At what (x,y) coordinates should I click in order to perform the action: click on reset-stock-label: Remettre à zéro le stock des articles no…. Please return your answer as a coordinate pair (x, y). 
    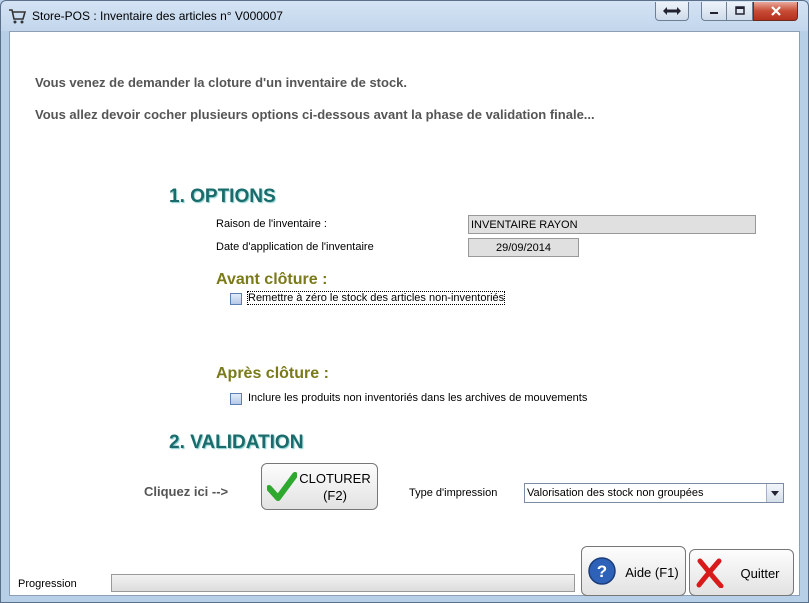
    Looking at the image, I should click on (376, 298).